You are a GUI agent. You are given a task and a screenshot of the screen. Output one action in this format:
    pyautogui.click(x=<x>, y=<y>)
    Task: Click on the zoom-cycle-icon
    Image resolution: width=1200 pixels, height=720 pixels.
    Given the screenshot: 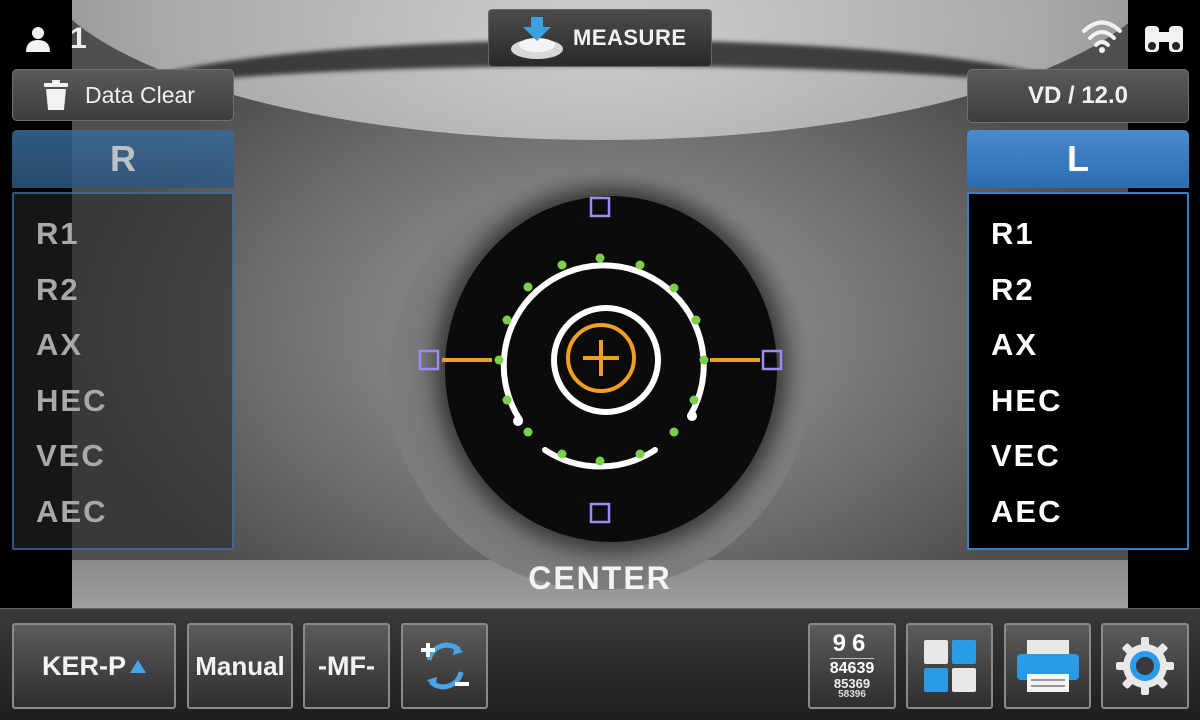 What is the action you would take?
    pyautogui.click(x=444, y=666)
    